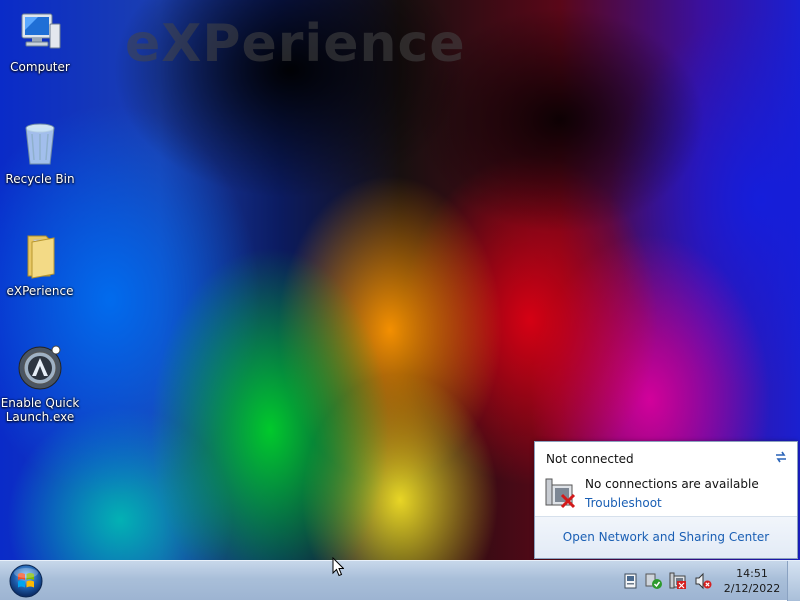 The width and height of the screenshot is (800, 603). I want to click on app-launcher-icon, so click(40, 368).